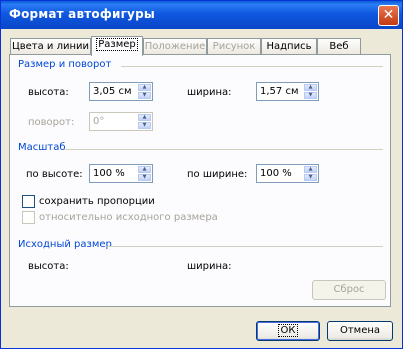  What do you see at coordinates (217, 174) in the screenshot?
I see `scale-width-label: по ширине:` at bounding box center [217, 174].